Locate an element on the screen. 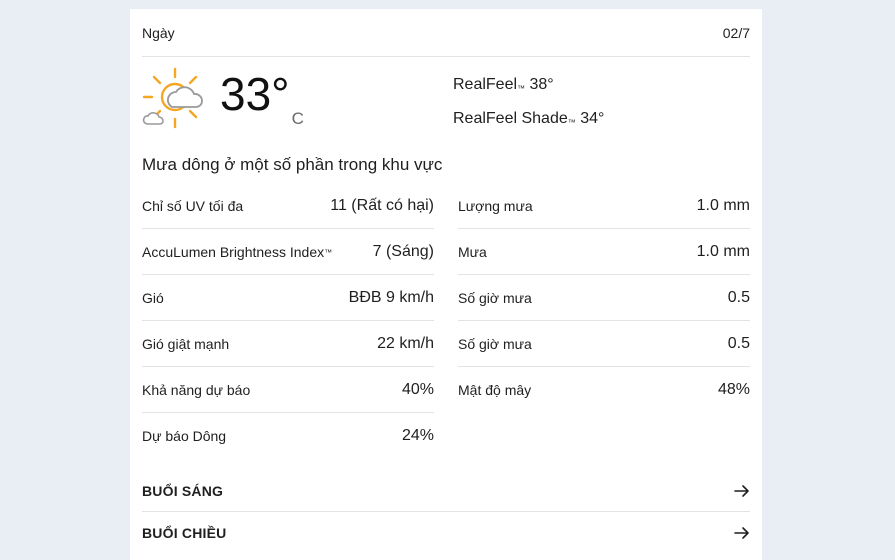  realfeel-shade-value: 34° is located at coordinates (592, 118).